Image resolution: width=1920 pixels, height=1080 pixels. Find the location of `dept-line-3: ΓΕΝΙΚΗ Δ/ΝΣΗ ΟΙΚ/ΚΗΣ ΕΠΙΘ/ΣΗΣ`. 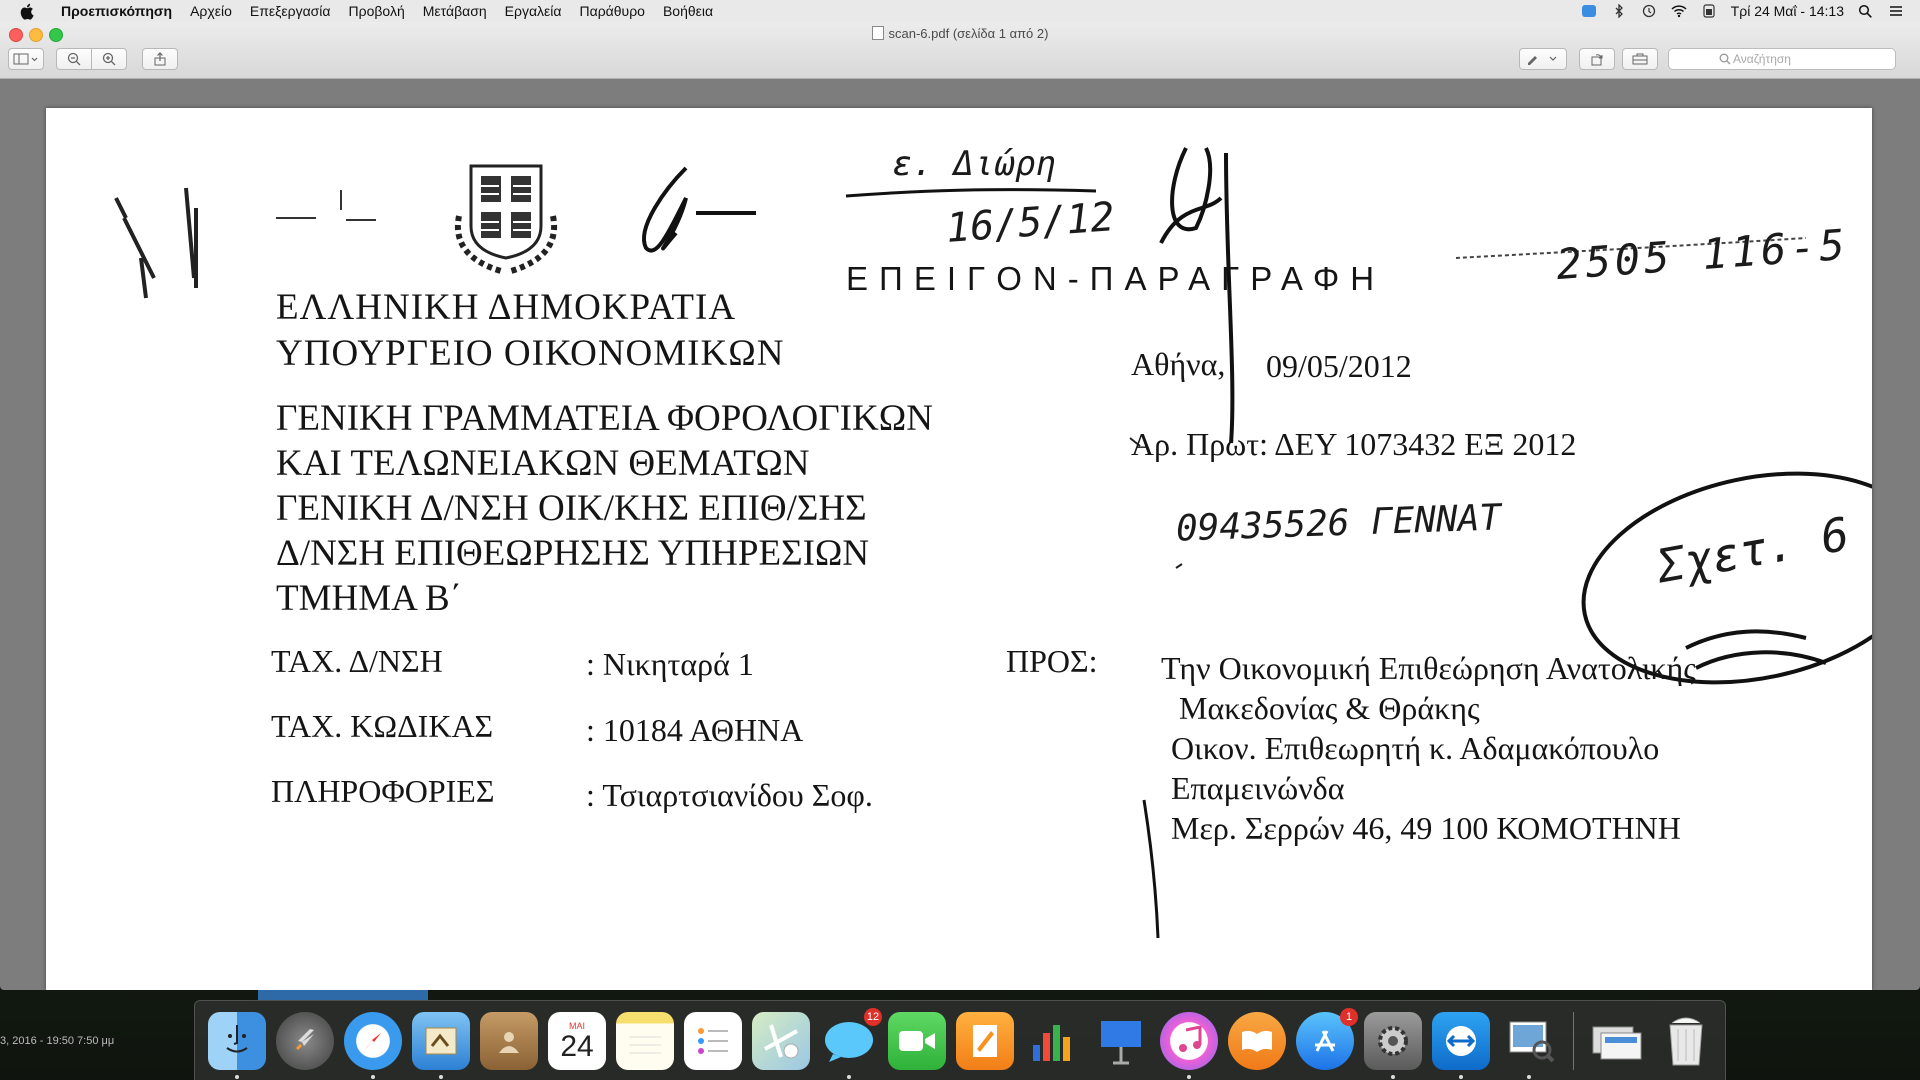

dept-line-3: ΓΕΝΙΚΗ Δ/ΝΣΗ ΟΙΚ/ΚΗΣ ΕΠΙΘ/ΣΗΣ is located at coordinates (571, 508).